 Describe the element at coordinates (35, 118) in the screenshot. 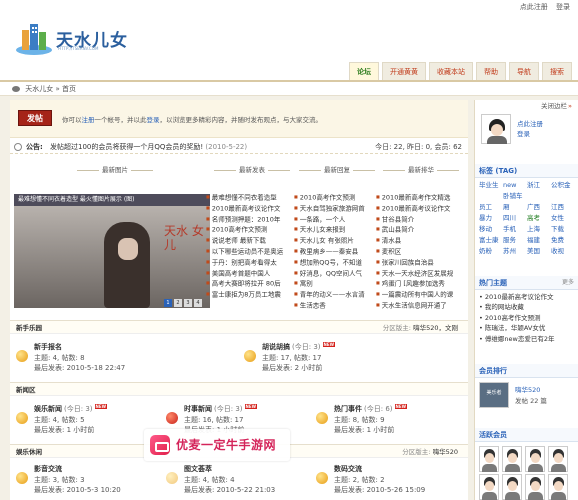

I see `new-post-button: 发帖` at that location.